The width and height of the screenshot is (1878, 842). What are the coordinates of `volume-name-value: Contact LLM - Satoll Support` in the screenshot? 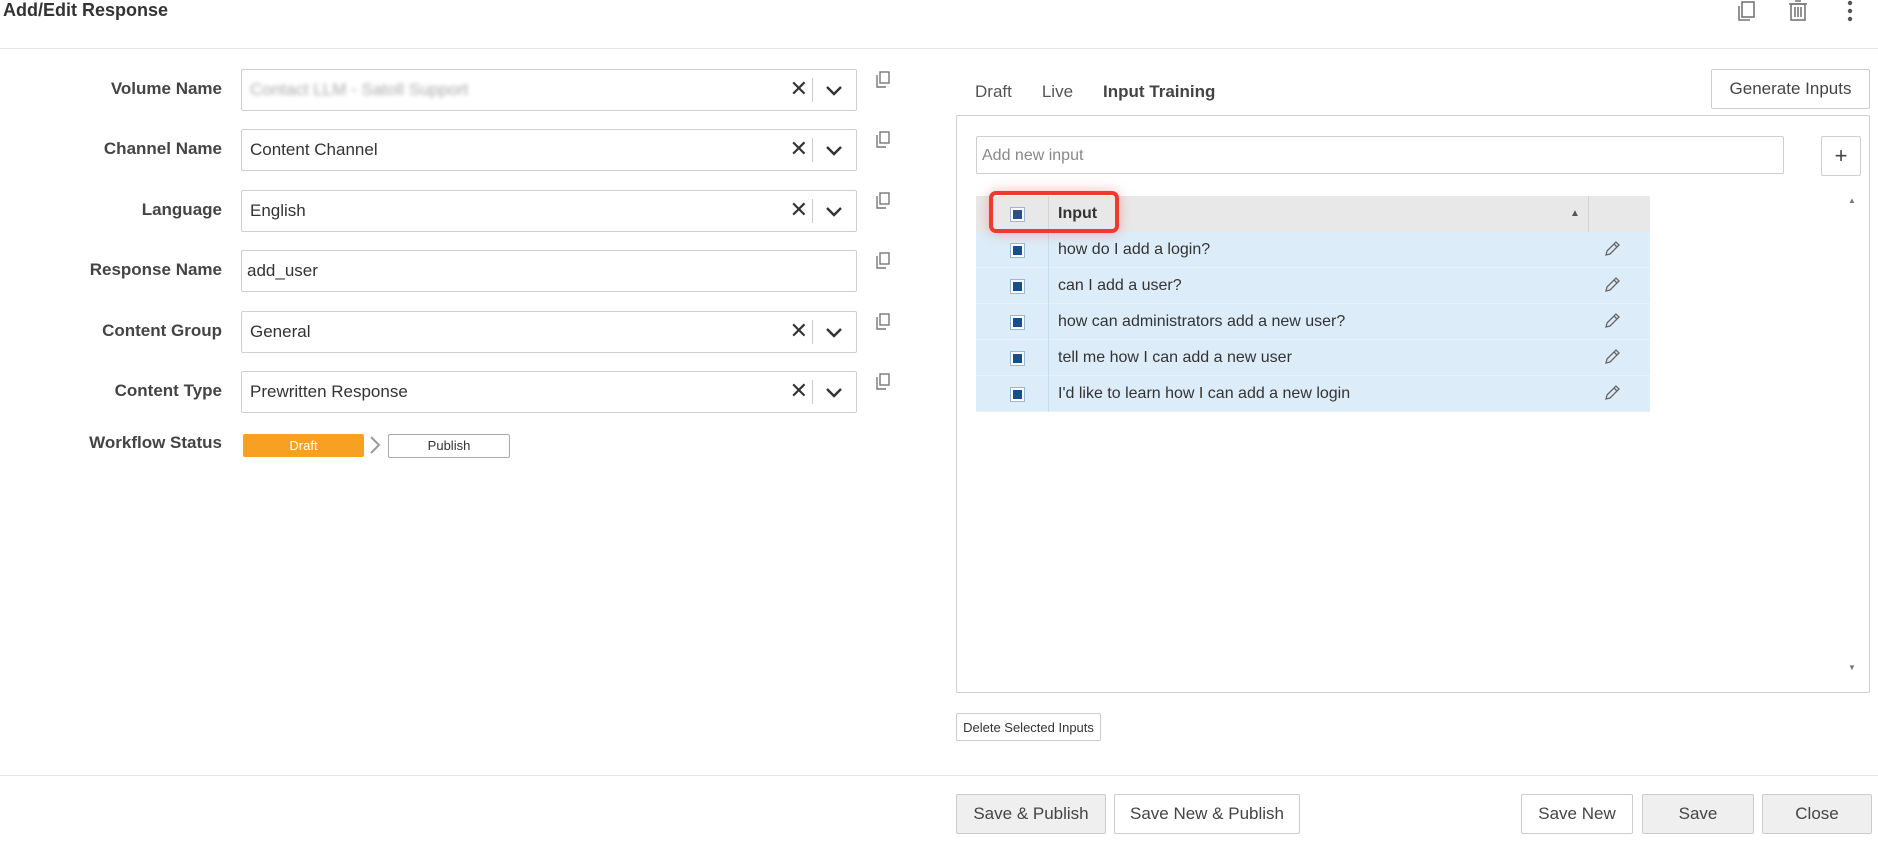 It's located at (359, 89).